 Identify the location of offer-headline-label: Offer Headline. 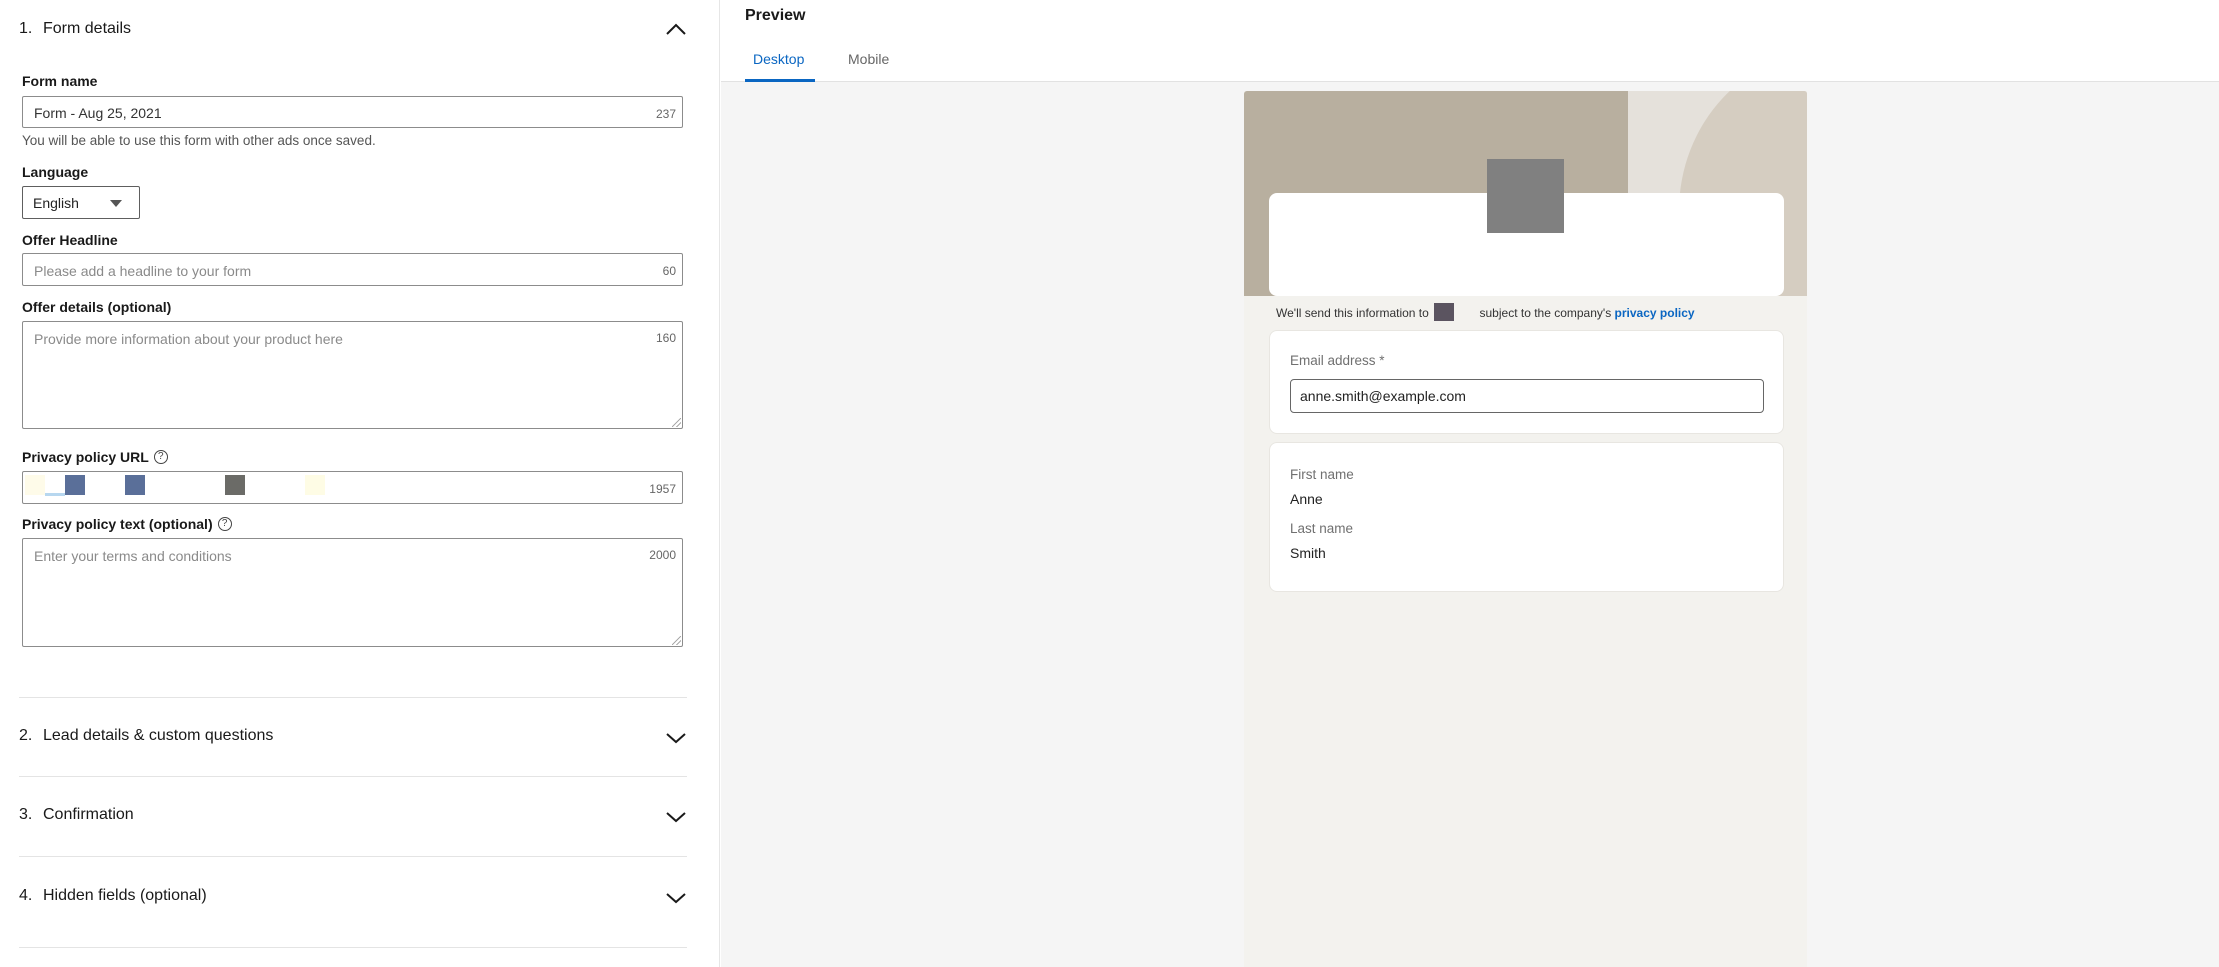
(70, 240).